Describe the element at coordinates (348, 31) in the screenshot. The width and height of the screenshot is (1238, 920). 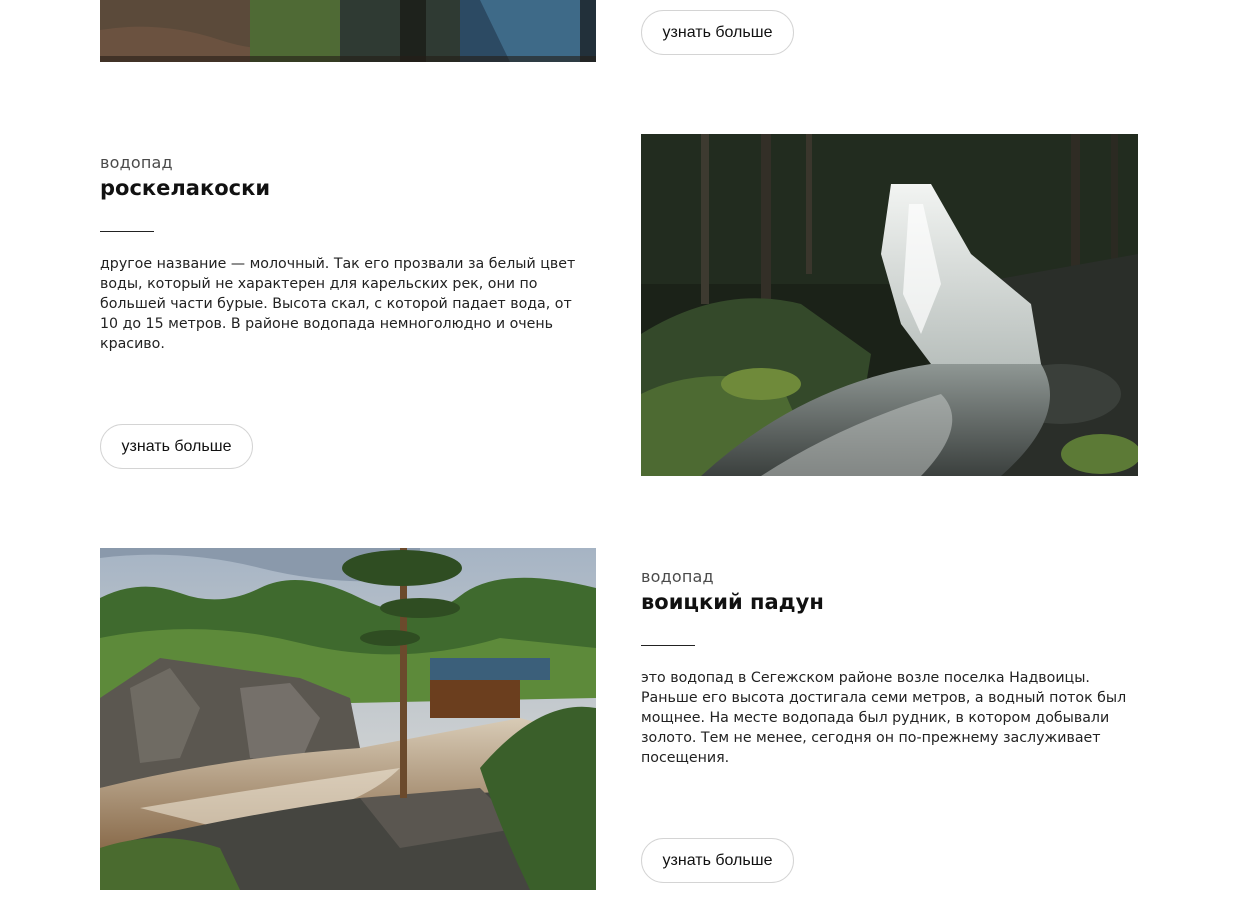
I see `card-image-forest-stream` at that location.